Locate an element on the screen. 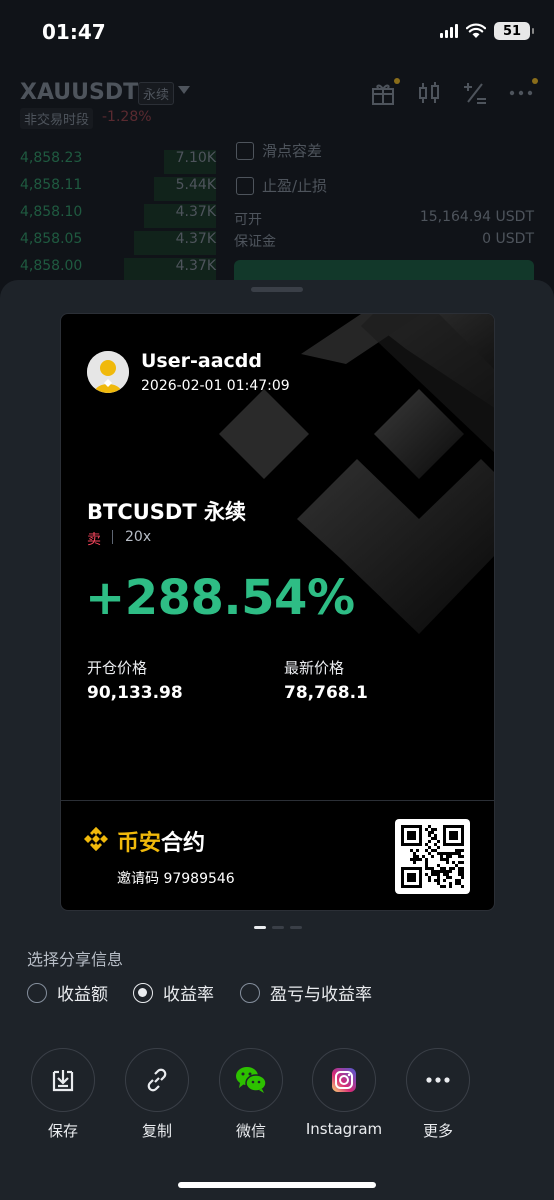 The image size is (554, 1200). share-info-title: 选择分享信息 is located at coordinates (75, 959).